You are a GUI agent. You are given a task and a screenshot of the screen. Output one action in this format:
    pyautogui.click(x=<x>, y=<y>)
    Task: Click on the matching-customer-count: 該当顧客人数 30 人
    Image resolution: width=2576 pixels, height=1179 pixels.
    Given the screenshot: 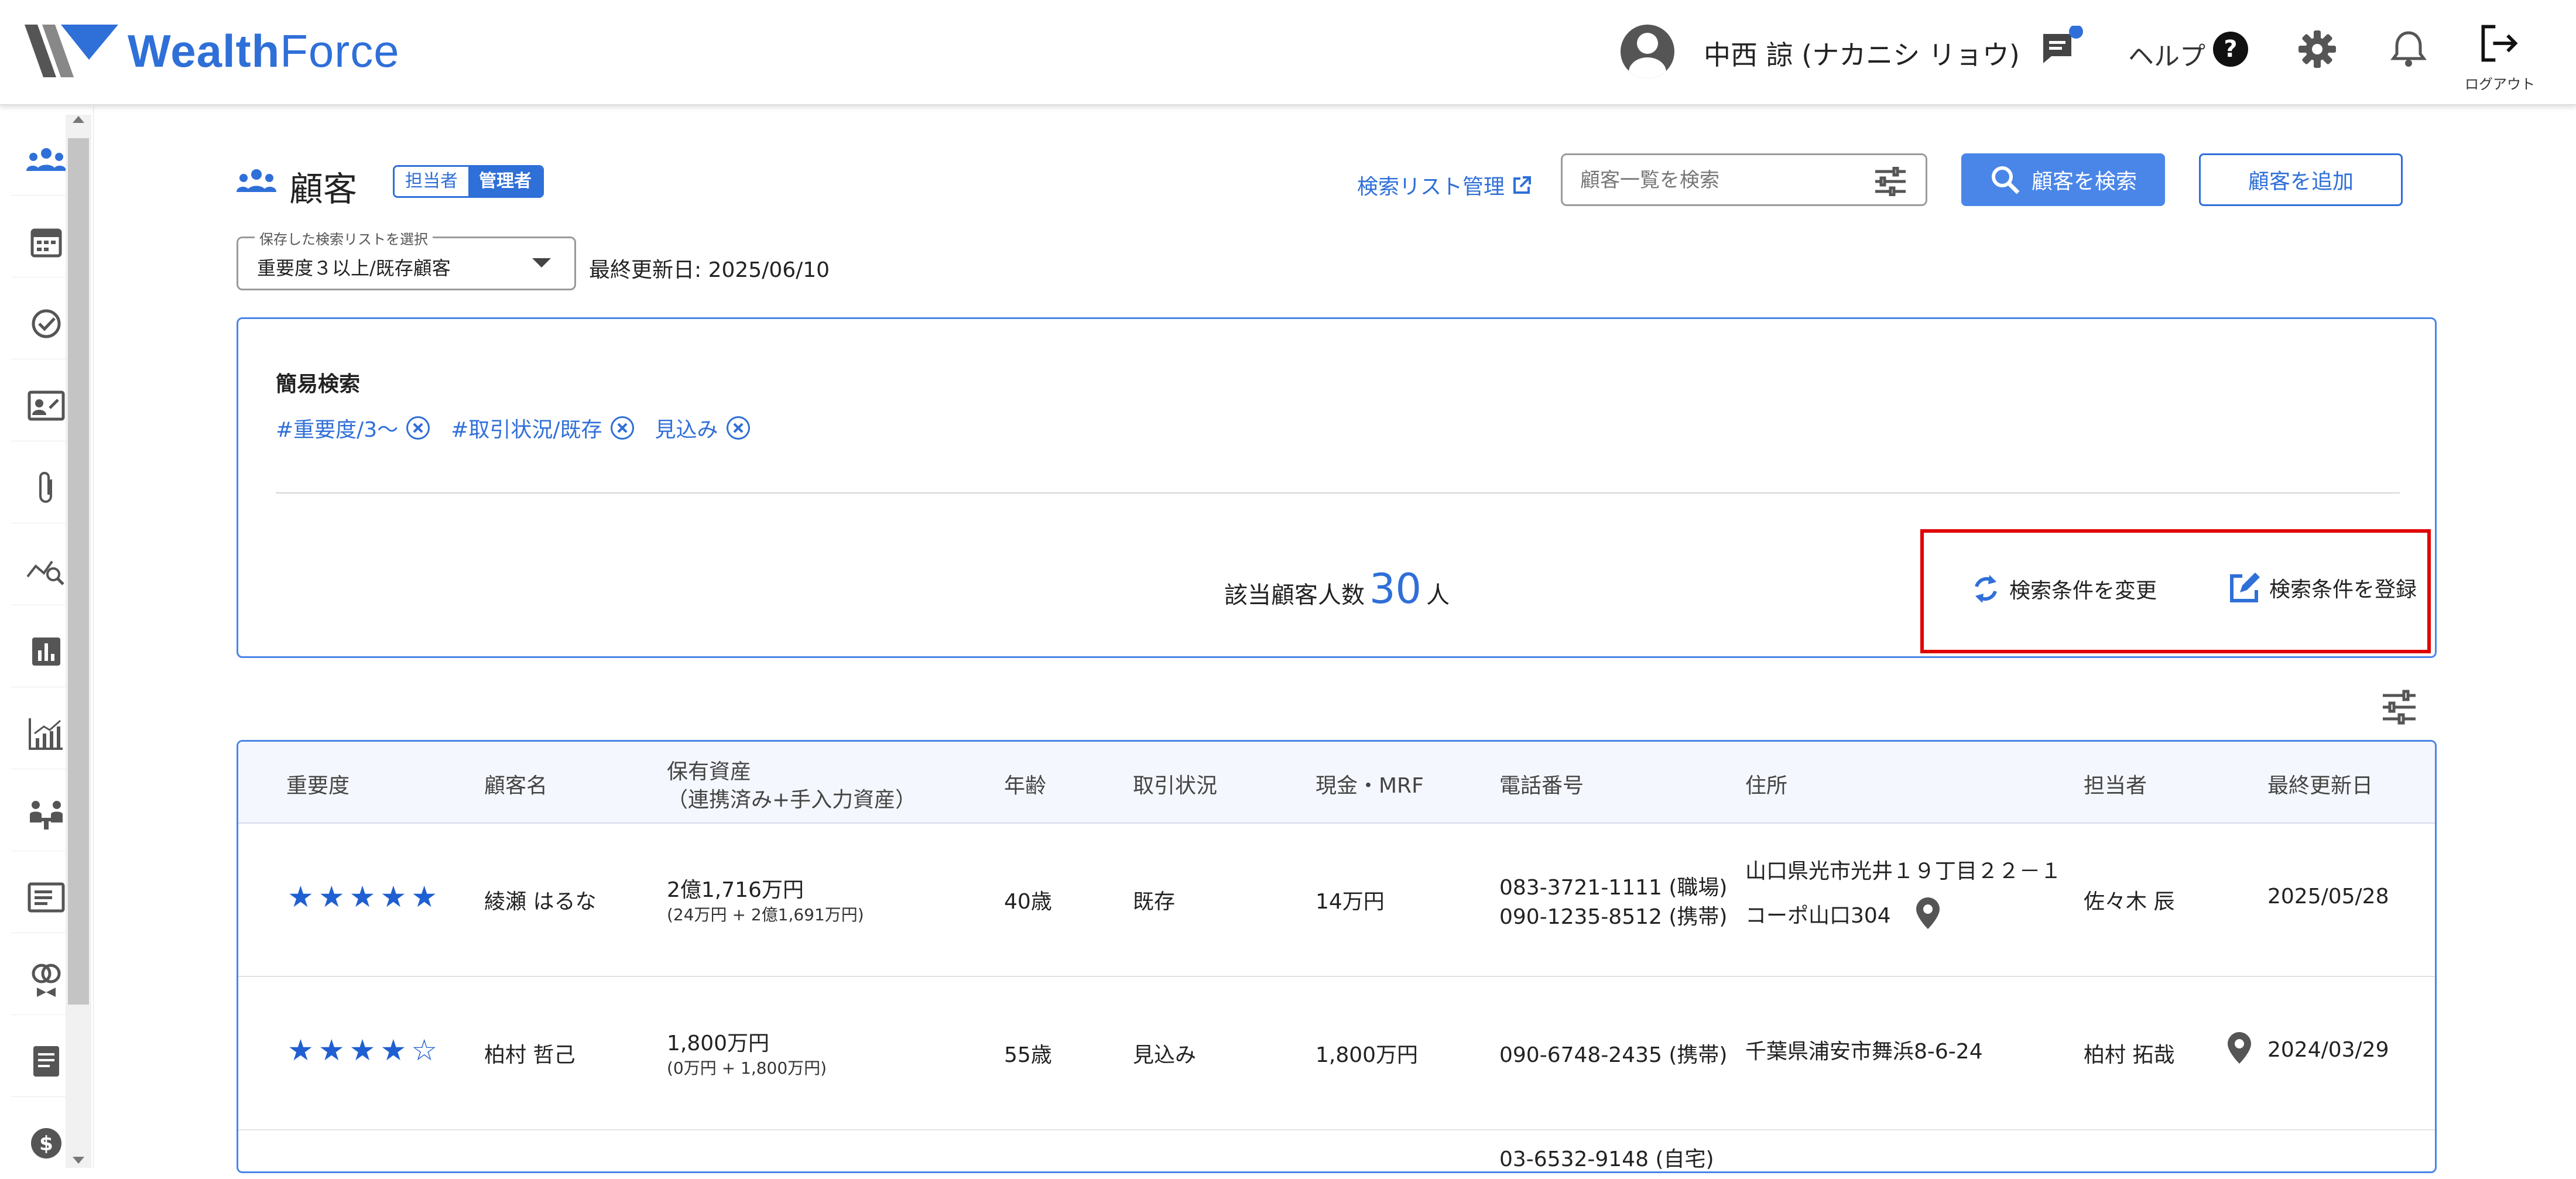 What is the action you would take?
    pyautogui.click(x=1337, y=589)
    